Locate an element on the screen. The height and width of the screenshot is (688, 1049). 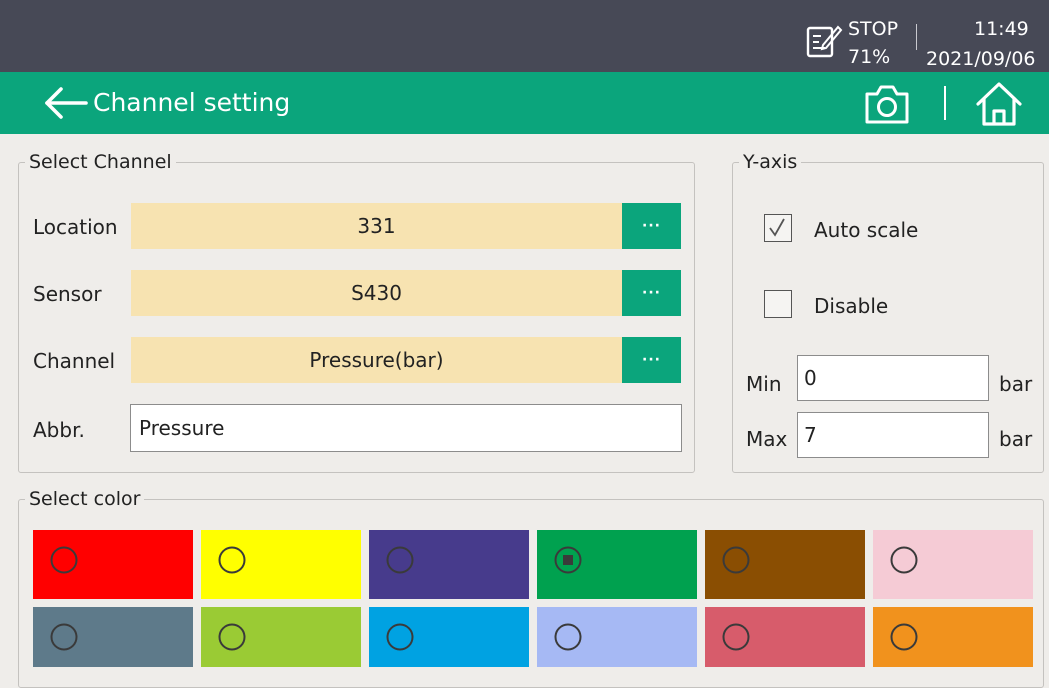
sensor-more-button: ··· is located at coordinates (651, 293).